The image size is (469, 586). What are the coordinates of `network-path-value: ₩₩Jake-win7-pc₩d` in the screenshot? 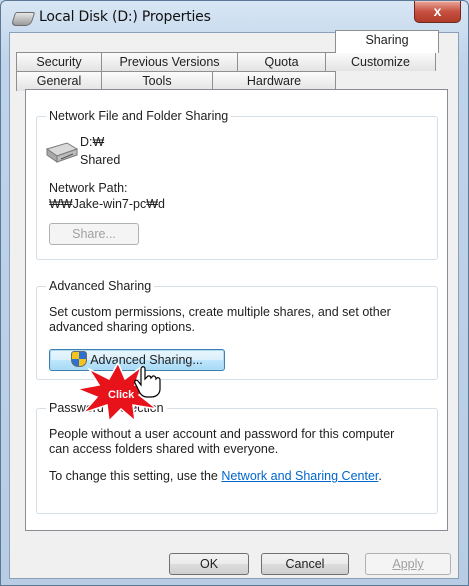 It's located at (107, 204).